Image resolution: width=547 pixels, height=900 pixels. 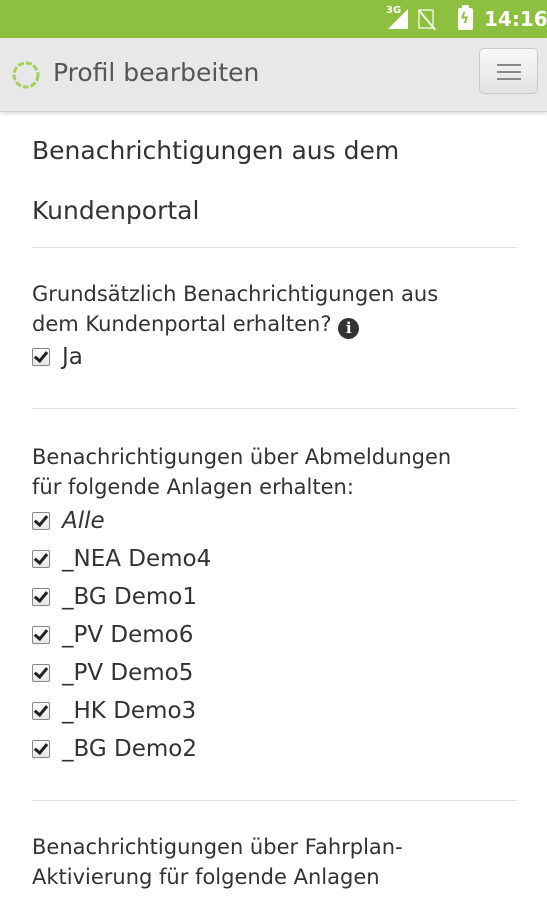 I want to click on status-time: 14:16, so click(x=515, y=19).